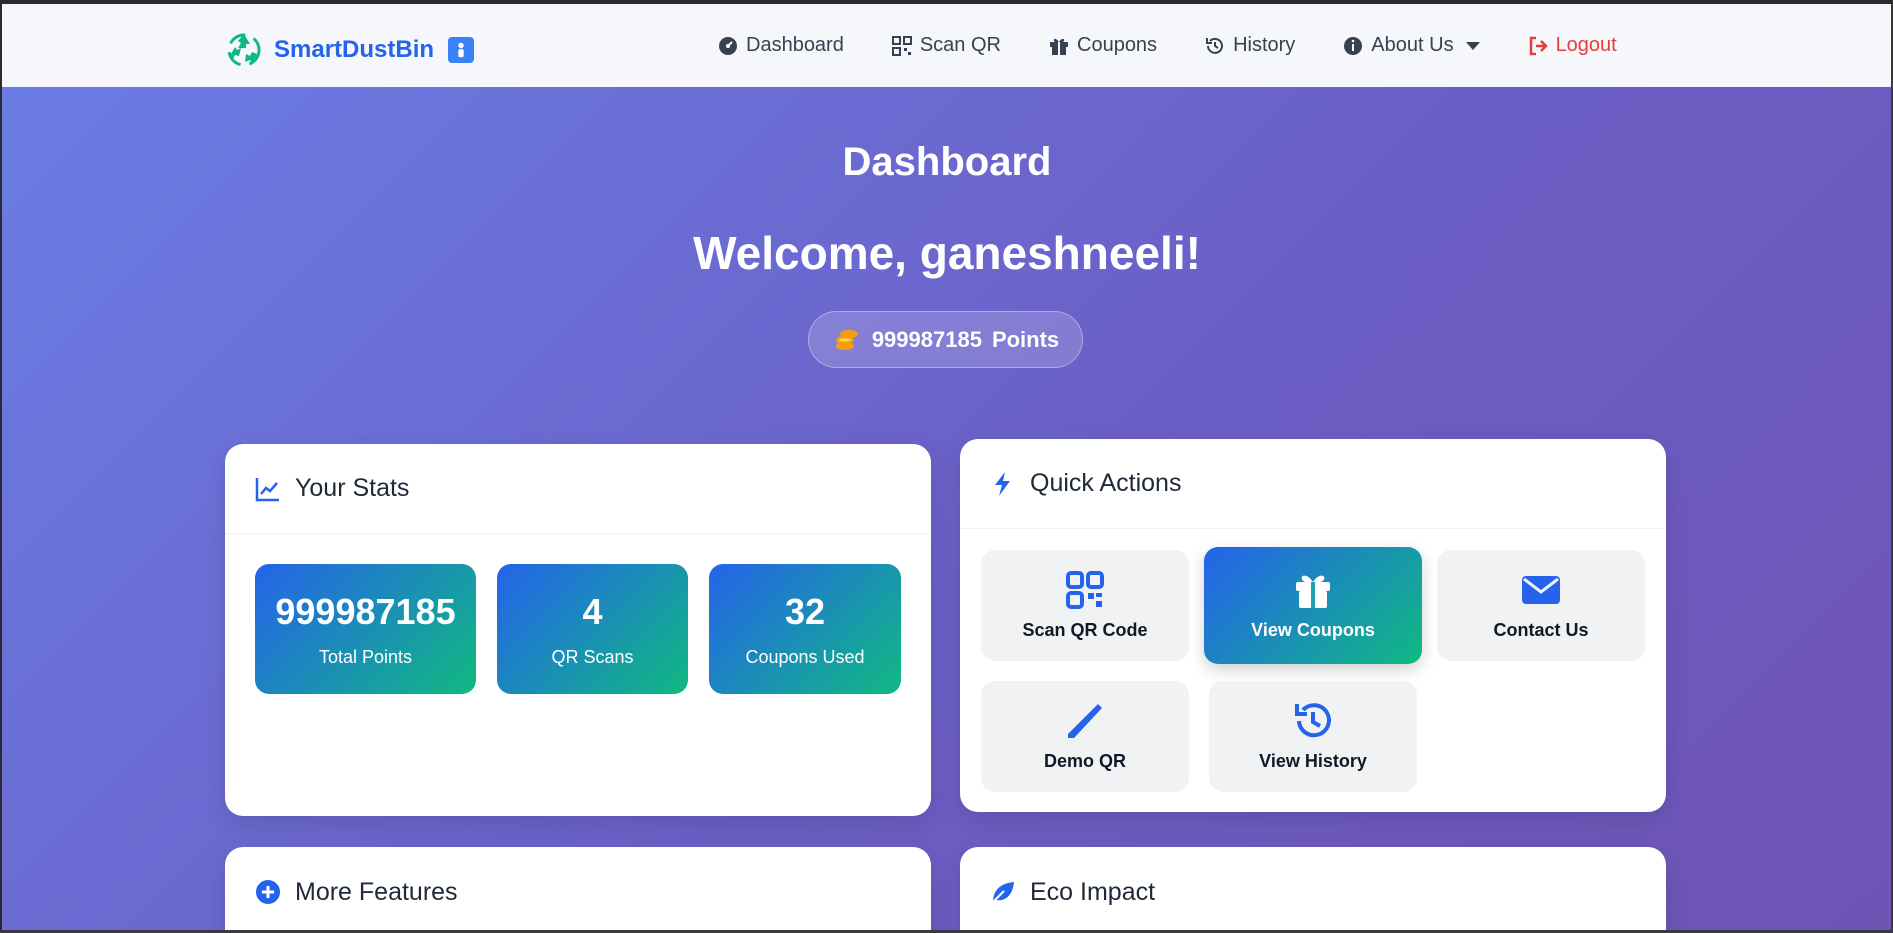  I want to click on wand-icon, so click(1085, 721).